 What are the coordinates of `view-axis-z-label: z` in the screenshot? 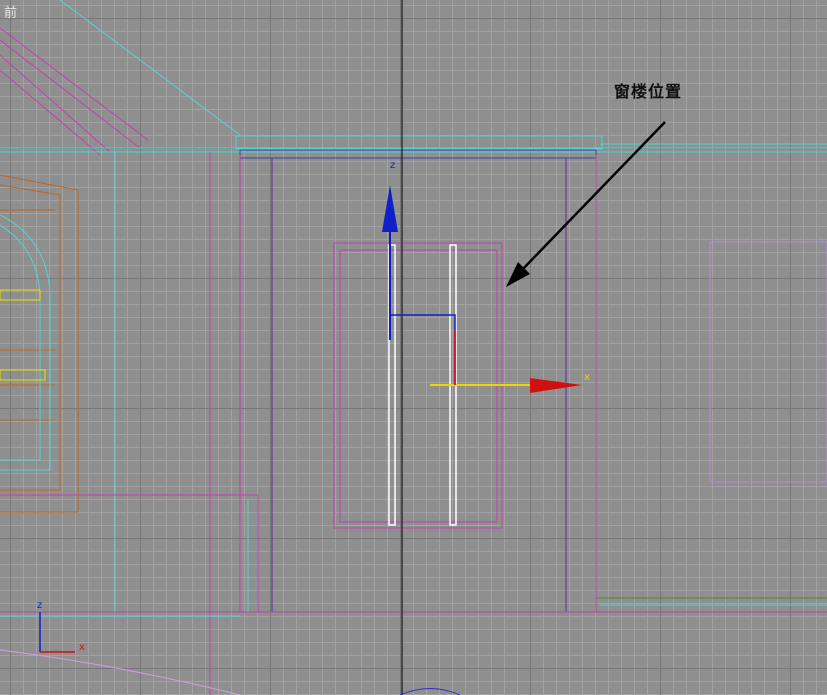 It's located at (39, 605).